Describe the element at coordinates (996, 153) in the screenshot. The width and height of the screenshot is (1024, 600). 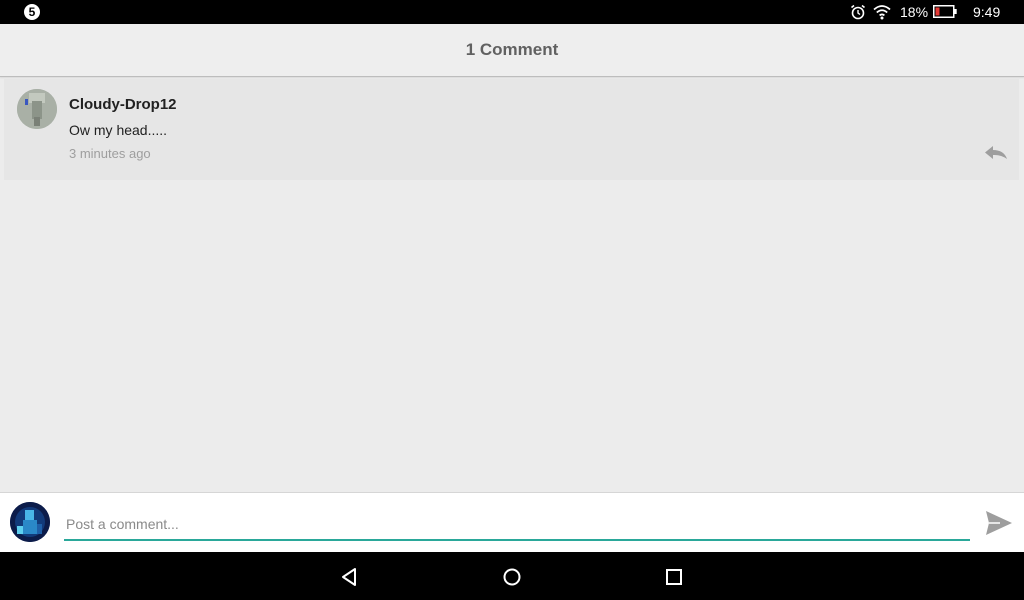
I see `reply-icon` at that location.